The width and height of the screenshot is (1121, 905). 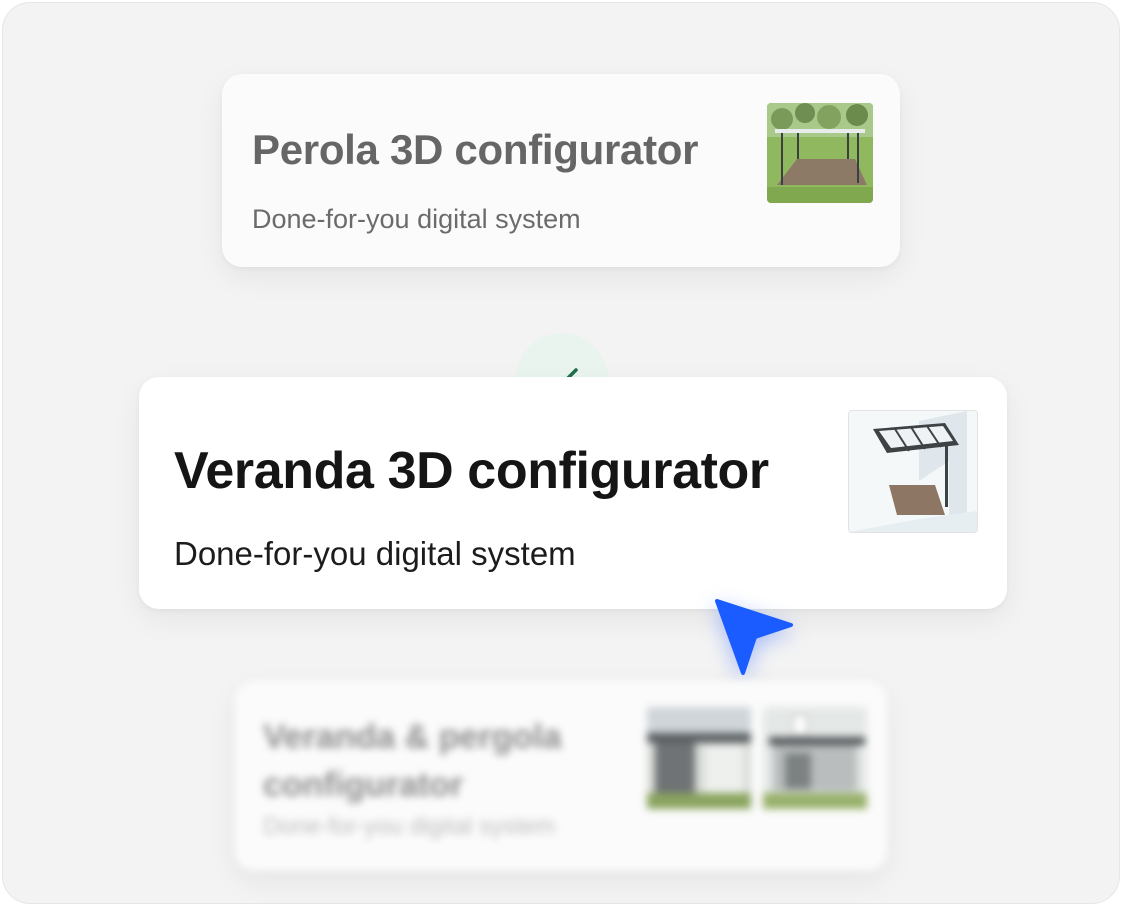 I want to click on card-title: Perola 3D configurator, so click(x=475, y=149).